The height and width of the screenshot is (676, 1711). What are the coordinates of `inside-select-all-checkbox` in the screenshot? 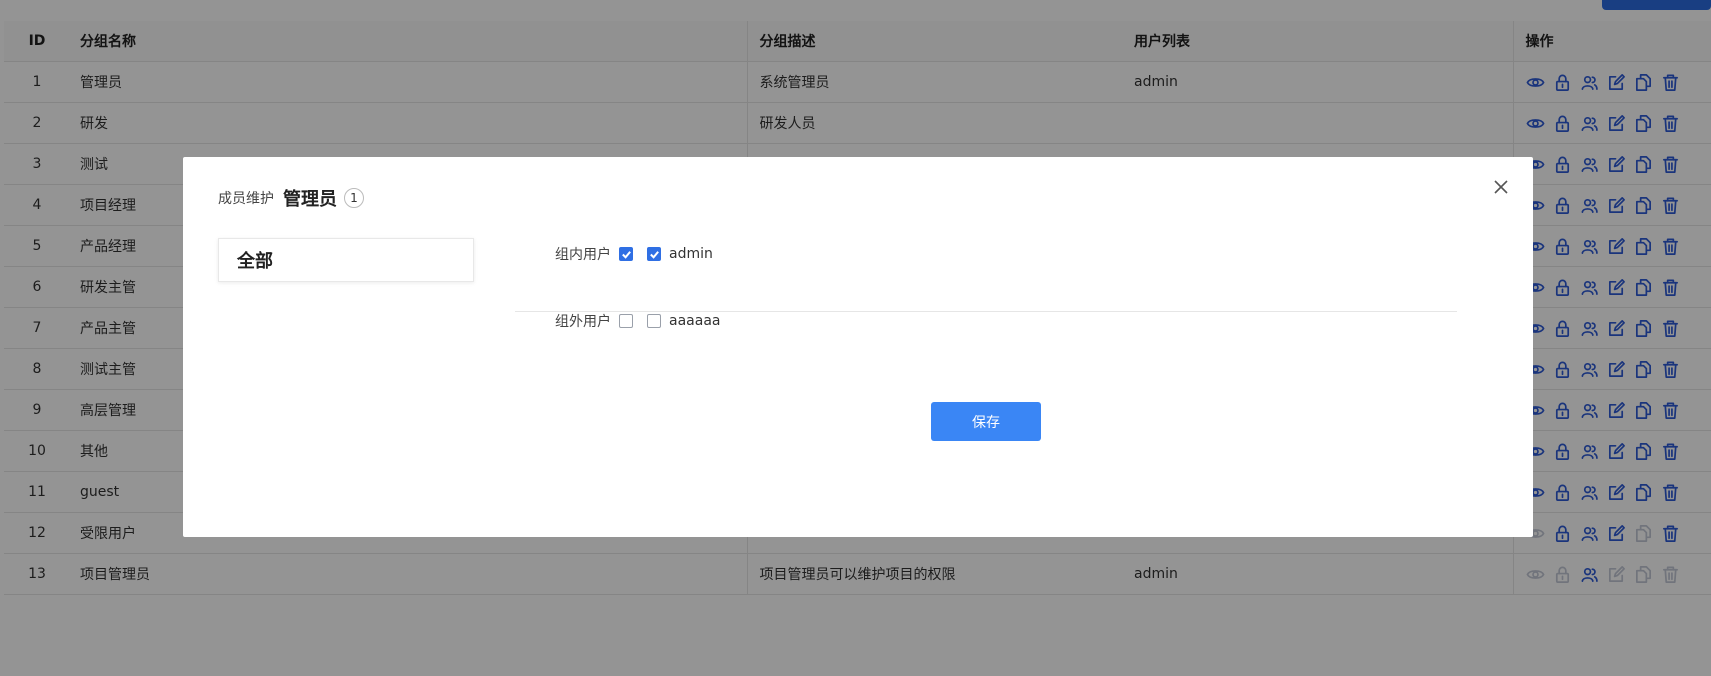 It's located at (626, 254).